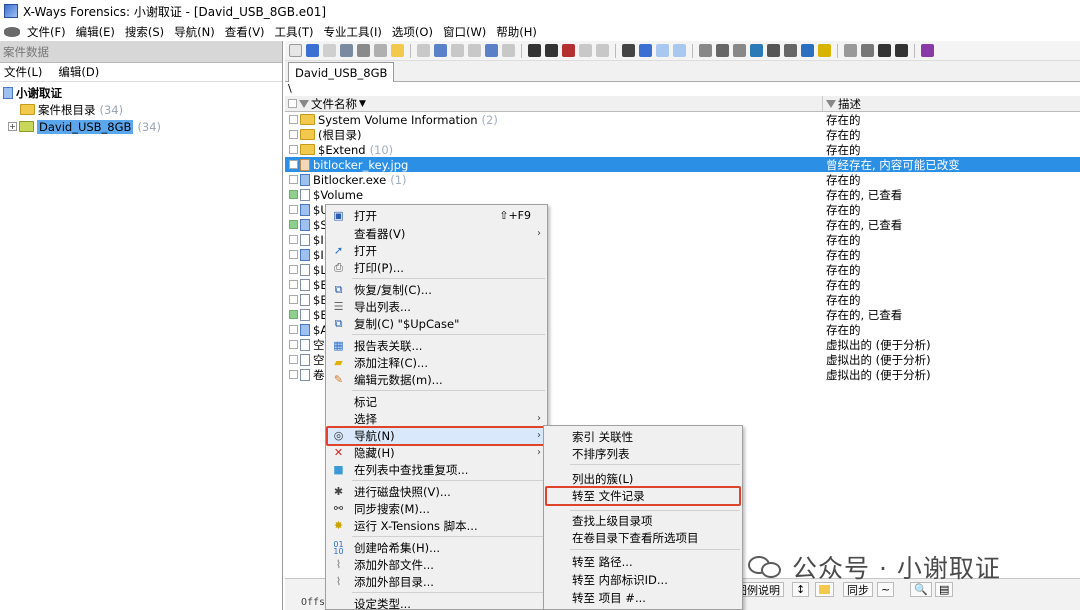 This screenshot has height=610, width=1080. Describe the element at coordinates (790, 50) in the screenshot. I see `gallery-icon` at that location.